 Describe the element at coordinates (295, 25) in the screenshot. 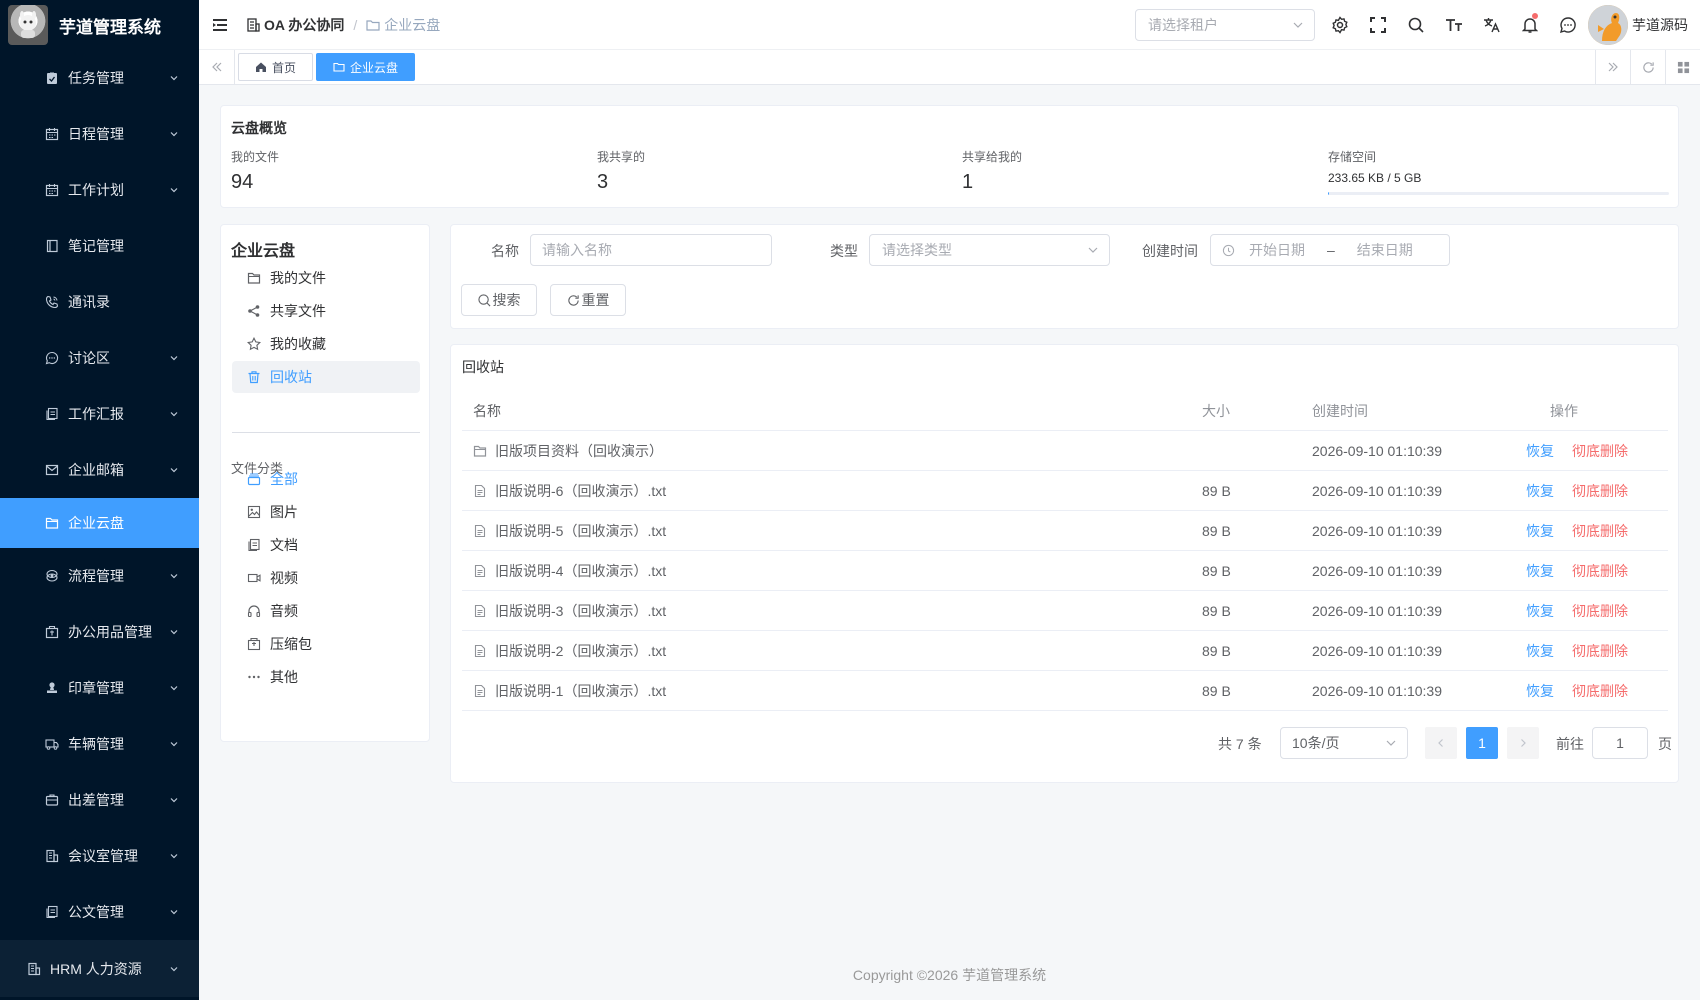

I see `breadcrumb-item-oa: OA 办公协同` at that location.